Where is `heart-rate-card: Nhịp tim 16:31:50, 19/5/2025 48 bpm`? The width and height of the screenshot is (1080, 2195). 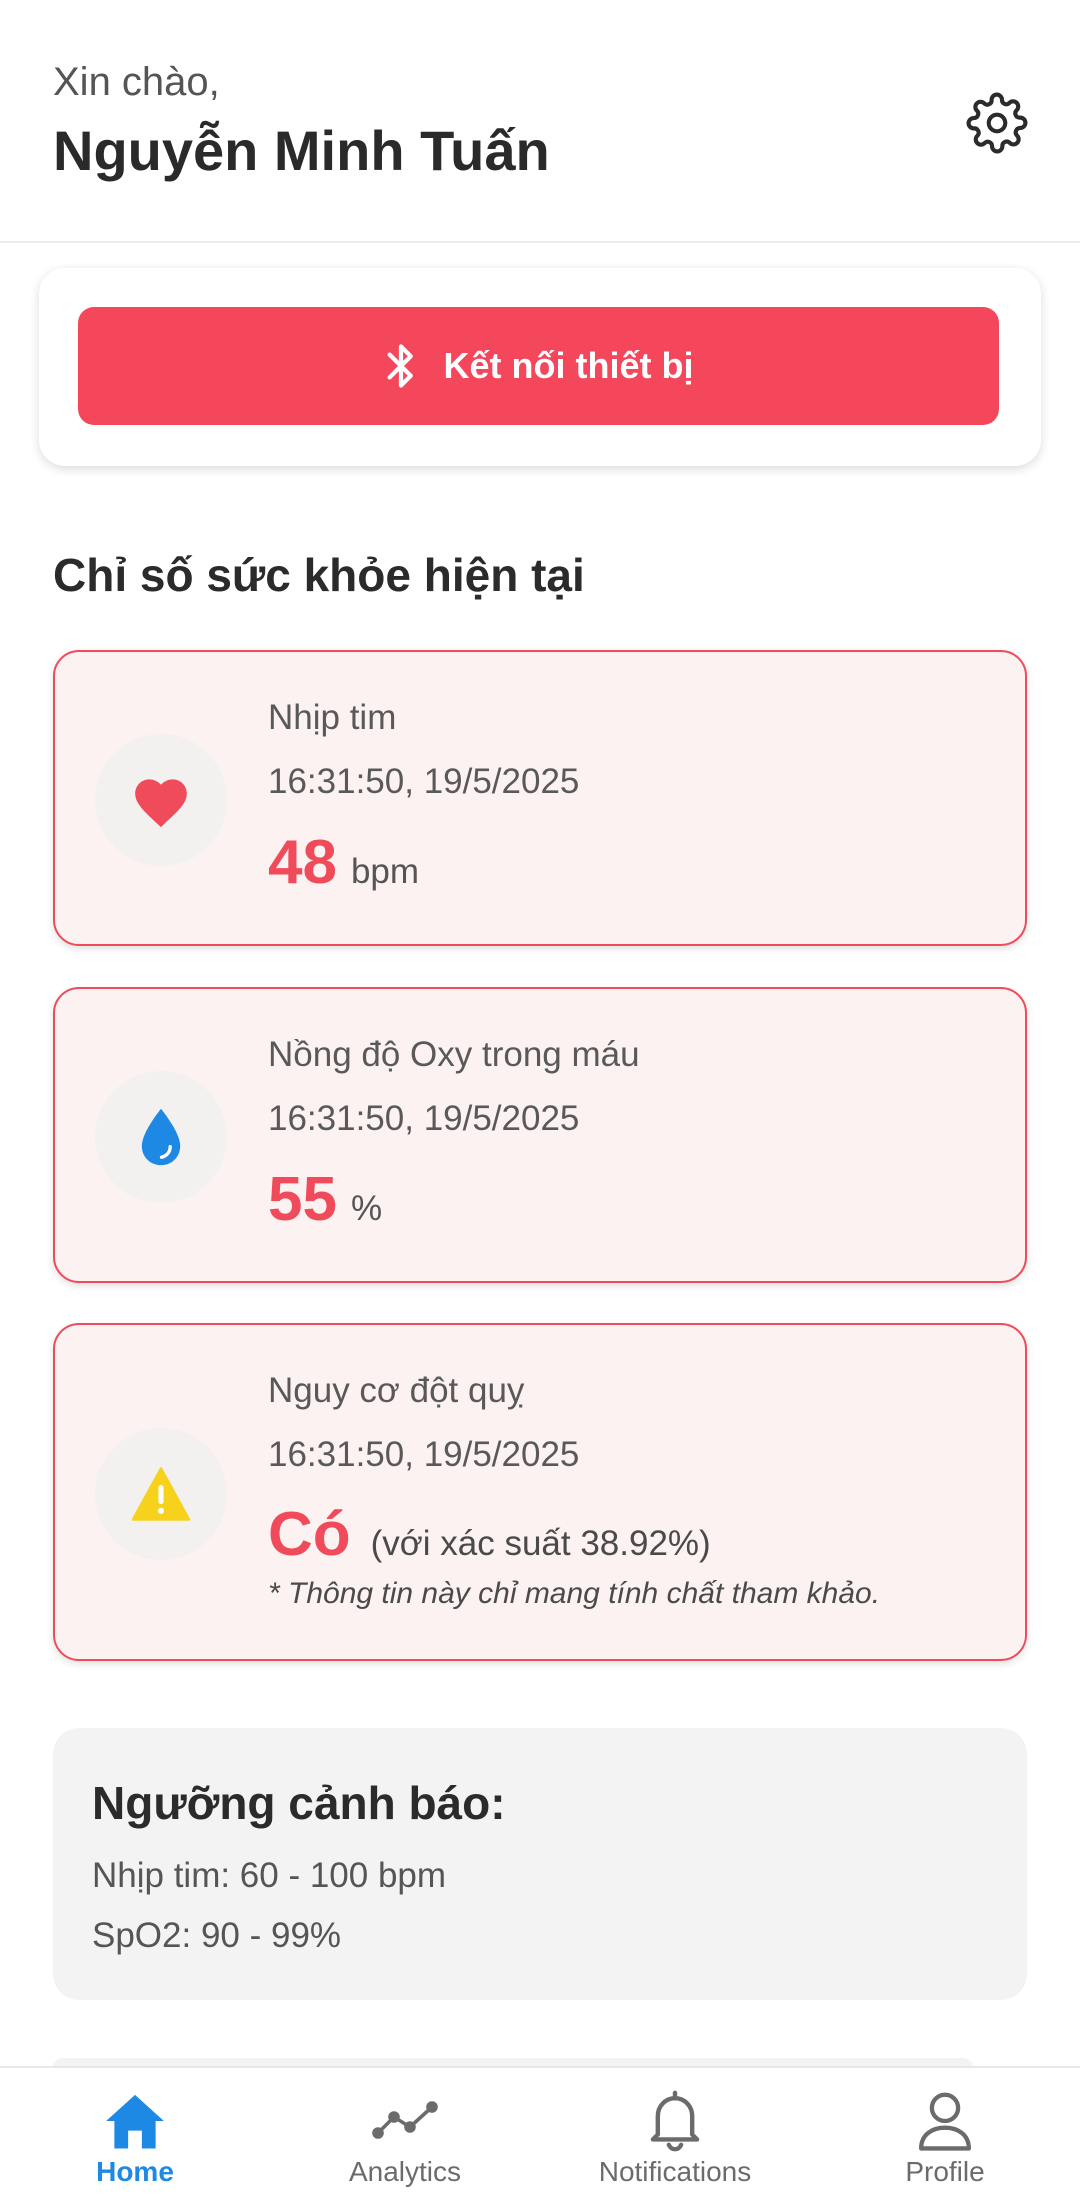 heart-rate-card: Nhịp tim 16:31:50, 19/5/2025 48 bpm is located at coordinates (540, 798).